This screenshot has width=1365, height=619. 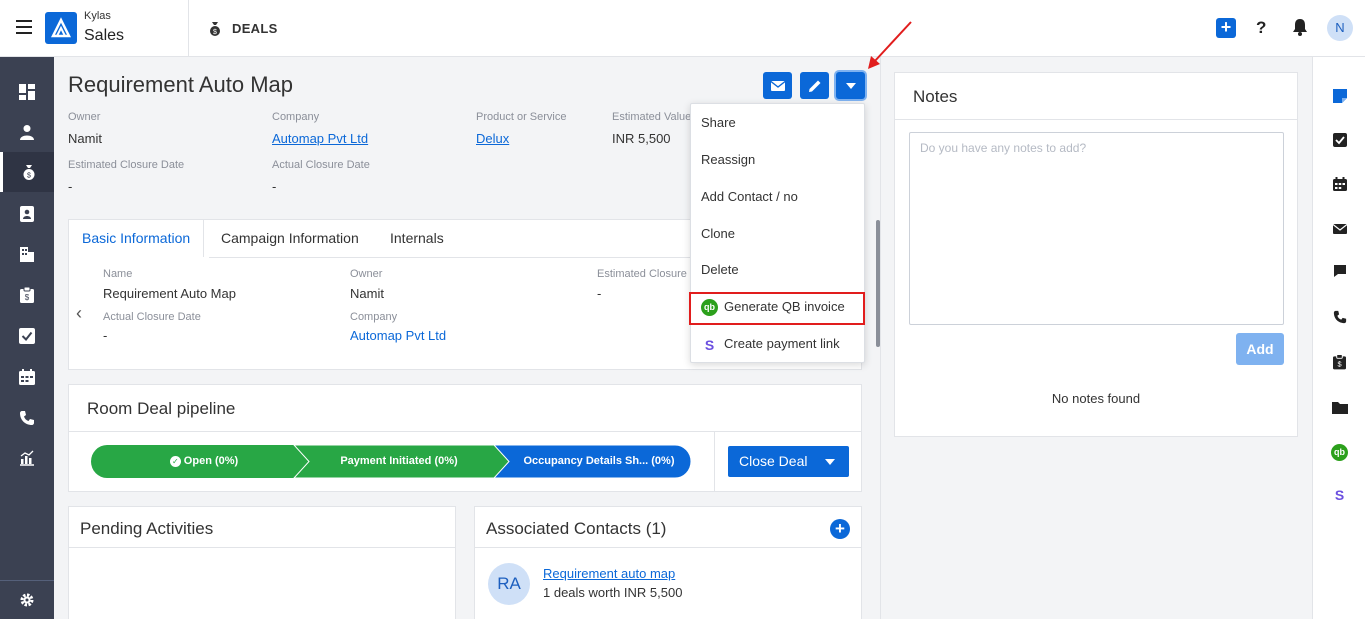 What do you see at coordinates (840, 529) in the screenshot?
I see `add-contact-plus-icon: +` at bounding box center [840, 529].